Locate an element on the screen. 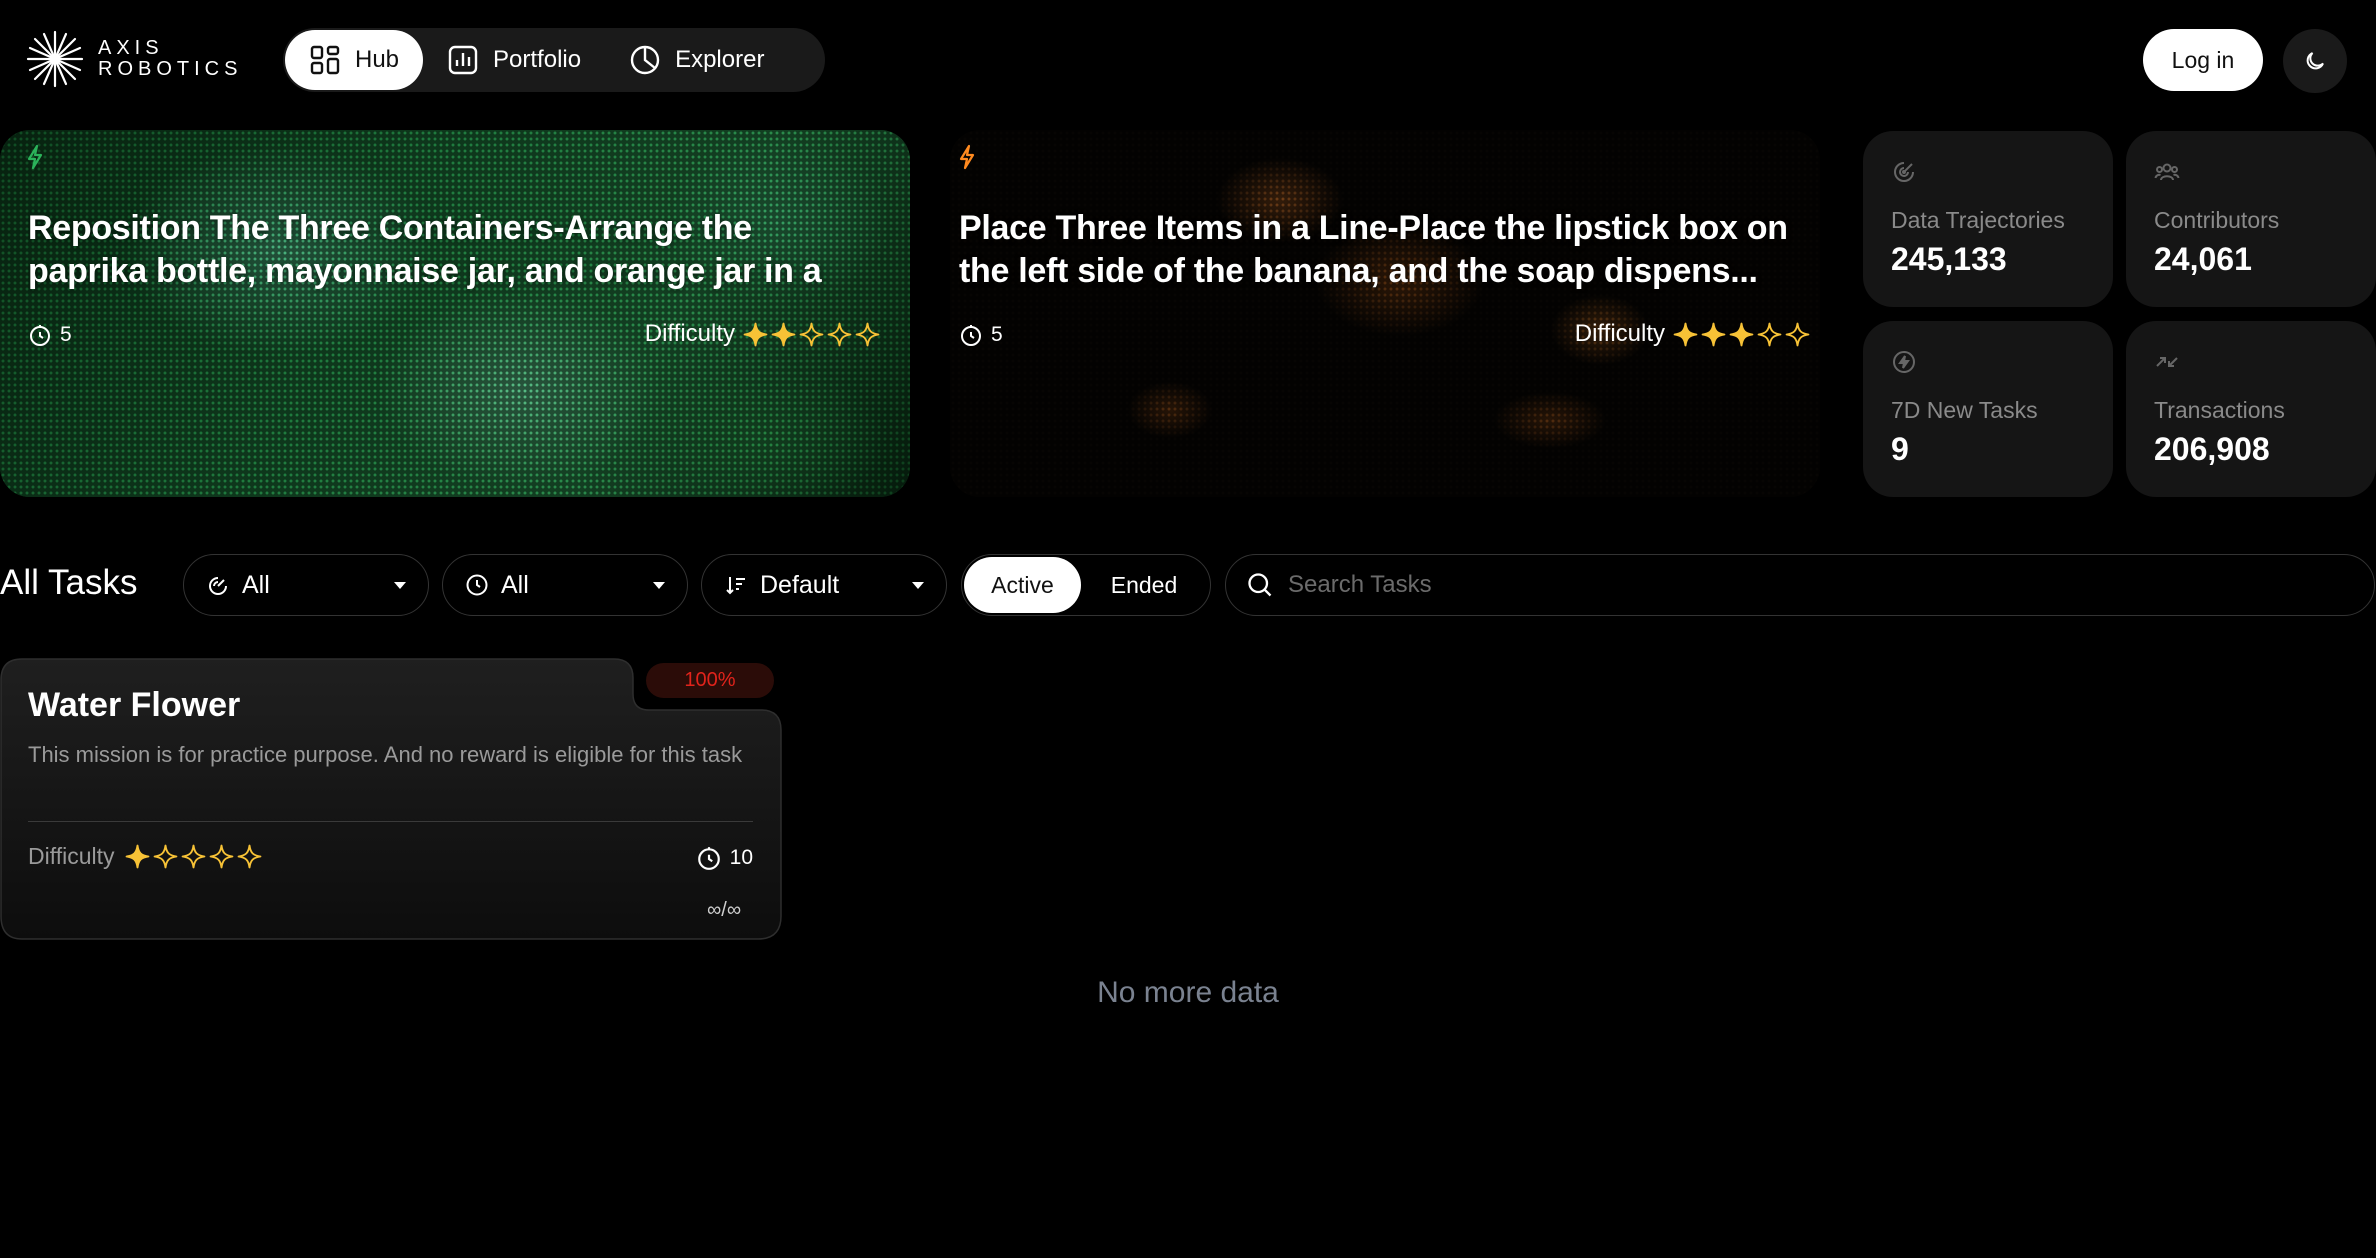 The width and height of the screenshot is (2376, 1258). starburst-logo-icon is located at coordinates (55, 59).